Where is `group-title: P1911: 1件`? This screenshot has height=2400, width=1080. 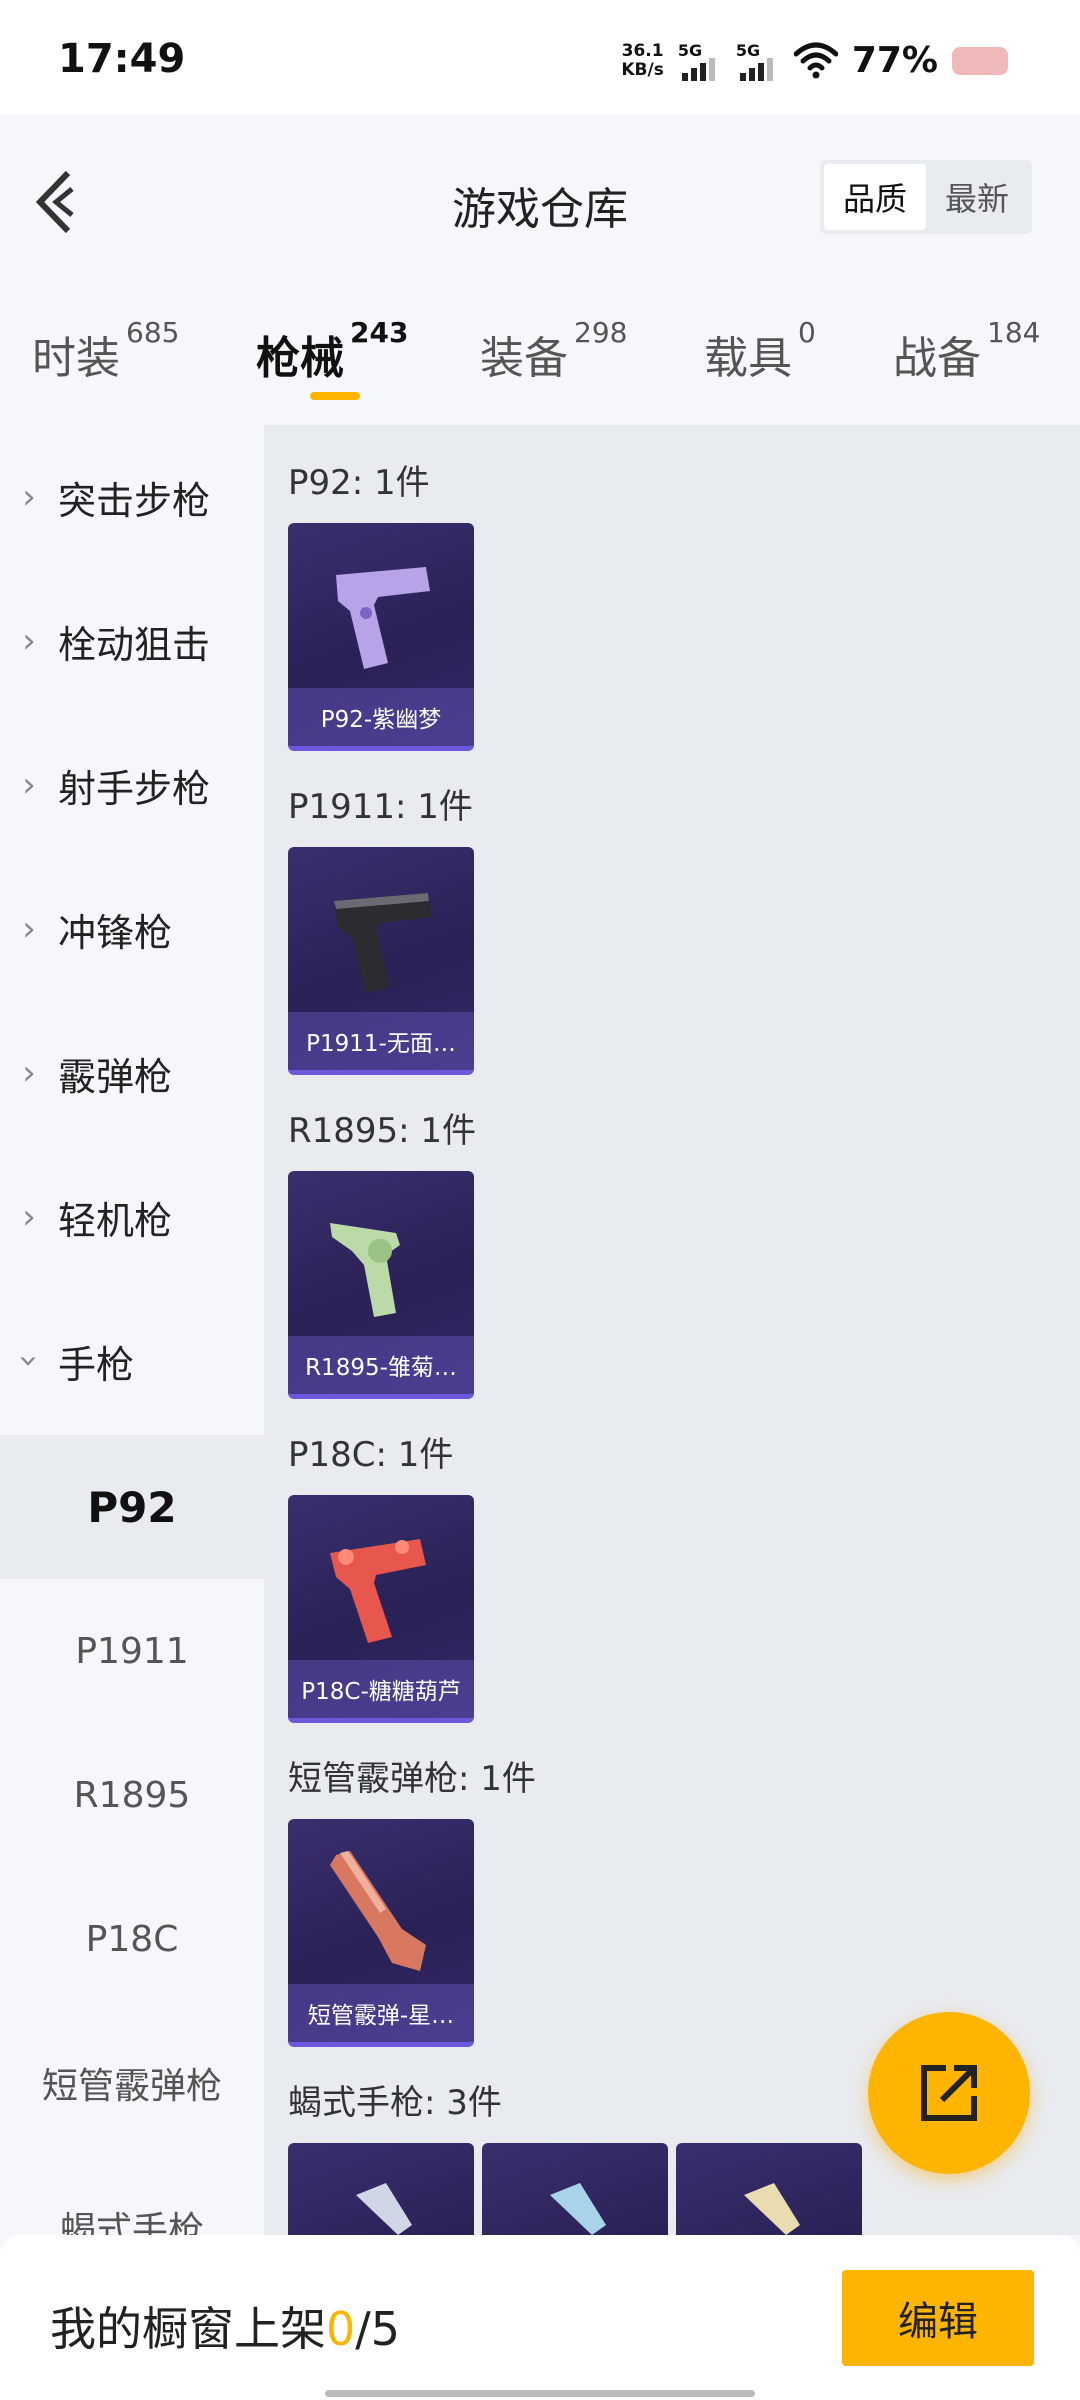
group-title: P1911: 1件 is located at coordinates (380, 807).